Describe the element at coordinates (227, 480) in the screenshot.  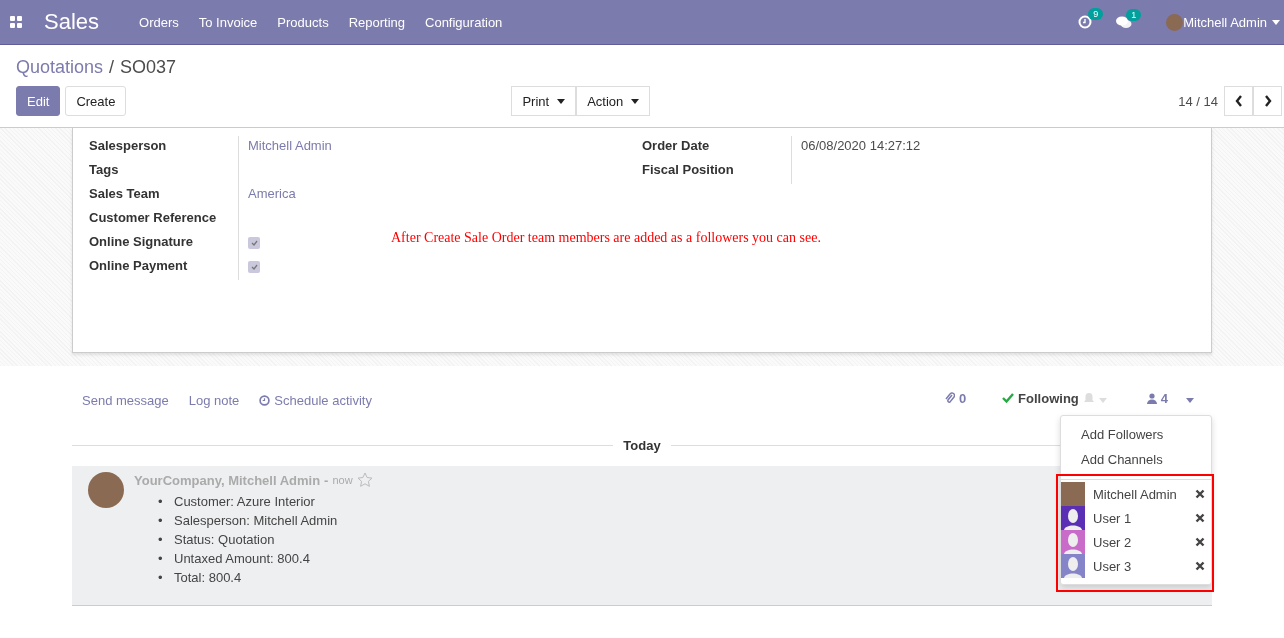
I see `message-author: YourCompany, Mitchell Admin` at that location.